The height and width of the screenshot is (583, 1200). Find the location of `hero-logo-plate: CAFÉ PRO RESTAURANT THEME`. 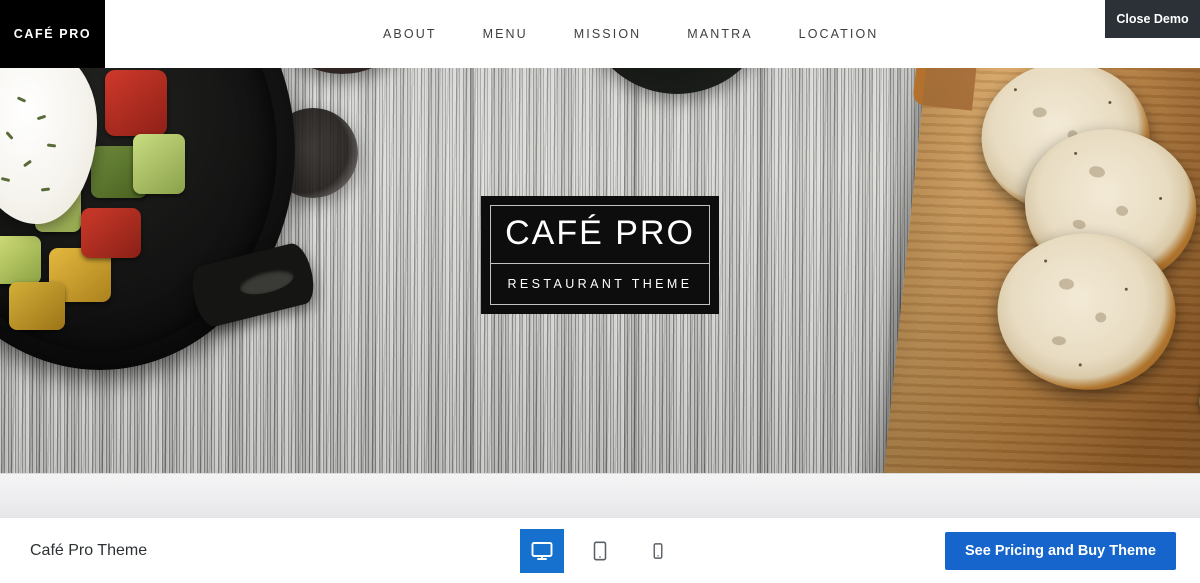

hero-logo-plate: CAFÉ PRO RESTAURANT THEME is located at coordinates (600, 255).